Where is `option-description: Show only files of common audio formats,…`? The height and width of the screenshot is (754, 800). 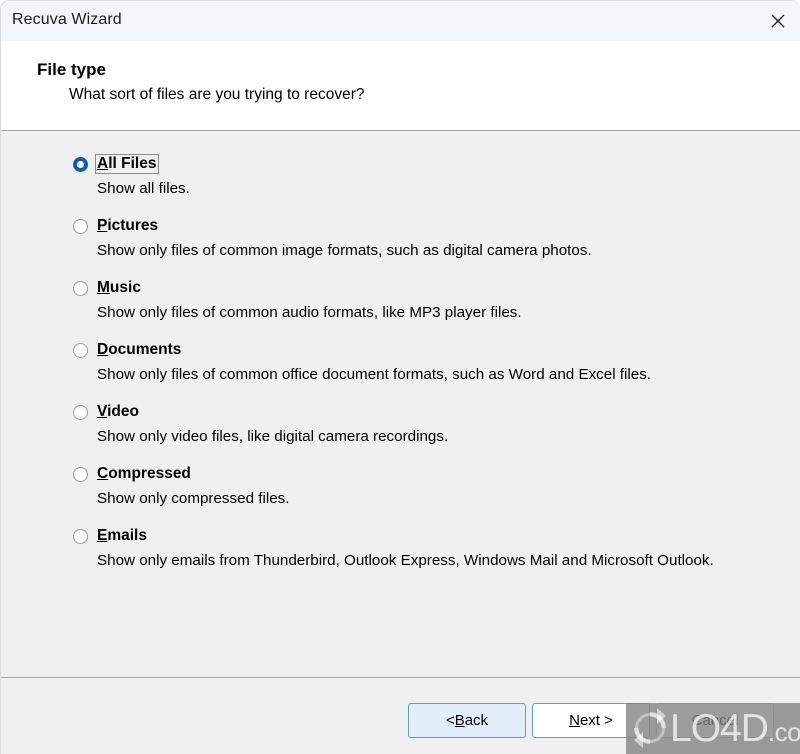
option-description: Show only files of common audio formats,… is located at coordinates (309, 312).